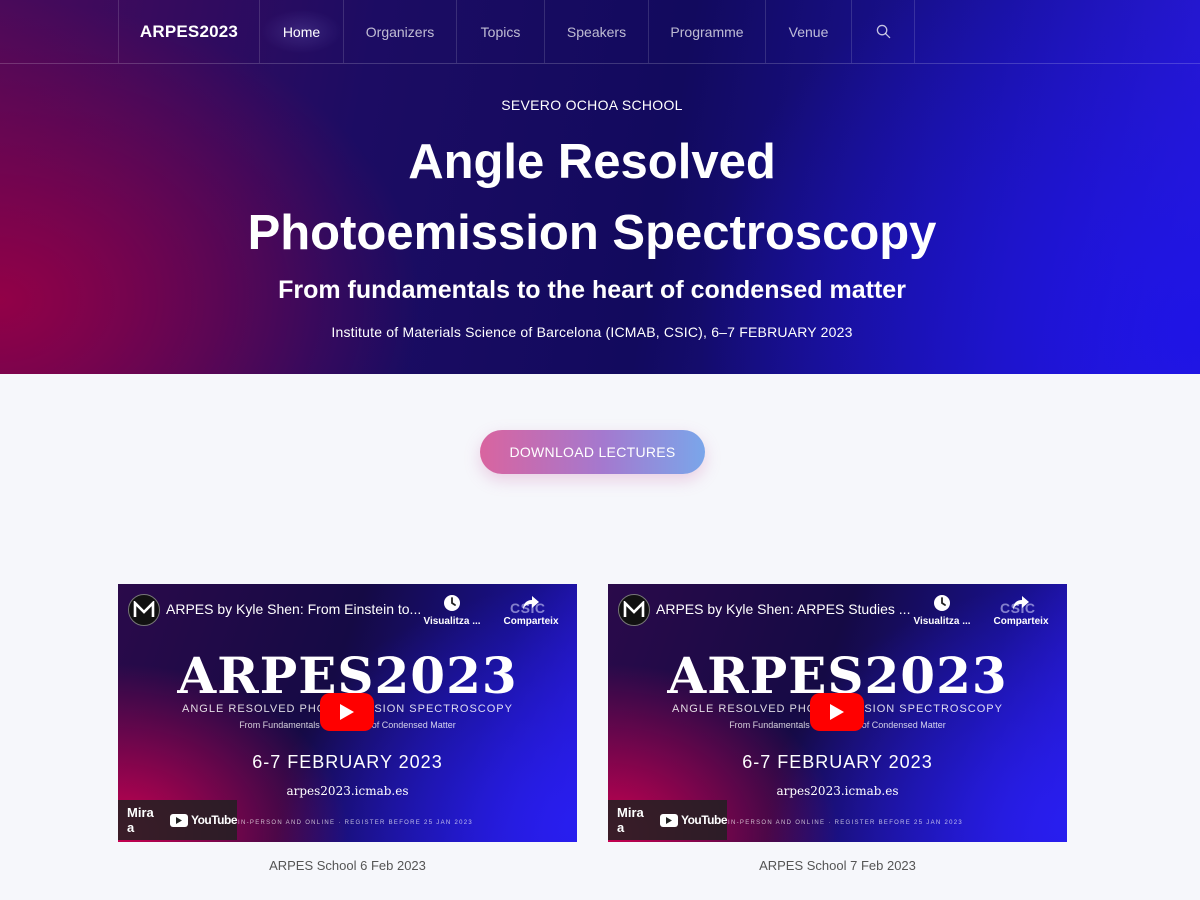 The width and height of the screenshot is (1200, 900). What do you see at coordinates (706, 31) in the screenshot?
I see `nav-item-programme: Programme` at bounding box center [706, 31].